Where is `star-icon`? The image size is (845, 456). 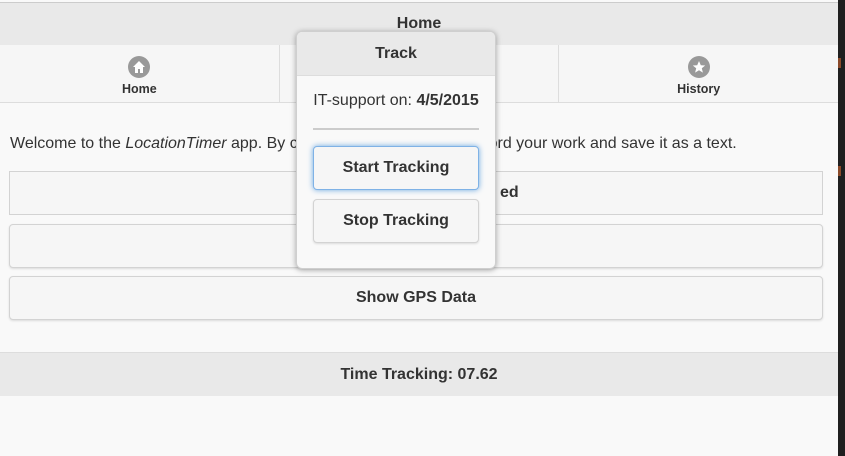
star-icon is located at coordinates (698, 66).